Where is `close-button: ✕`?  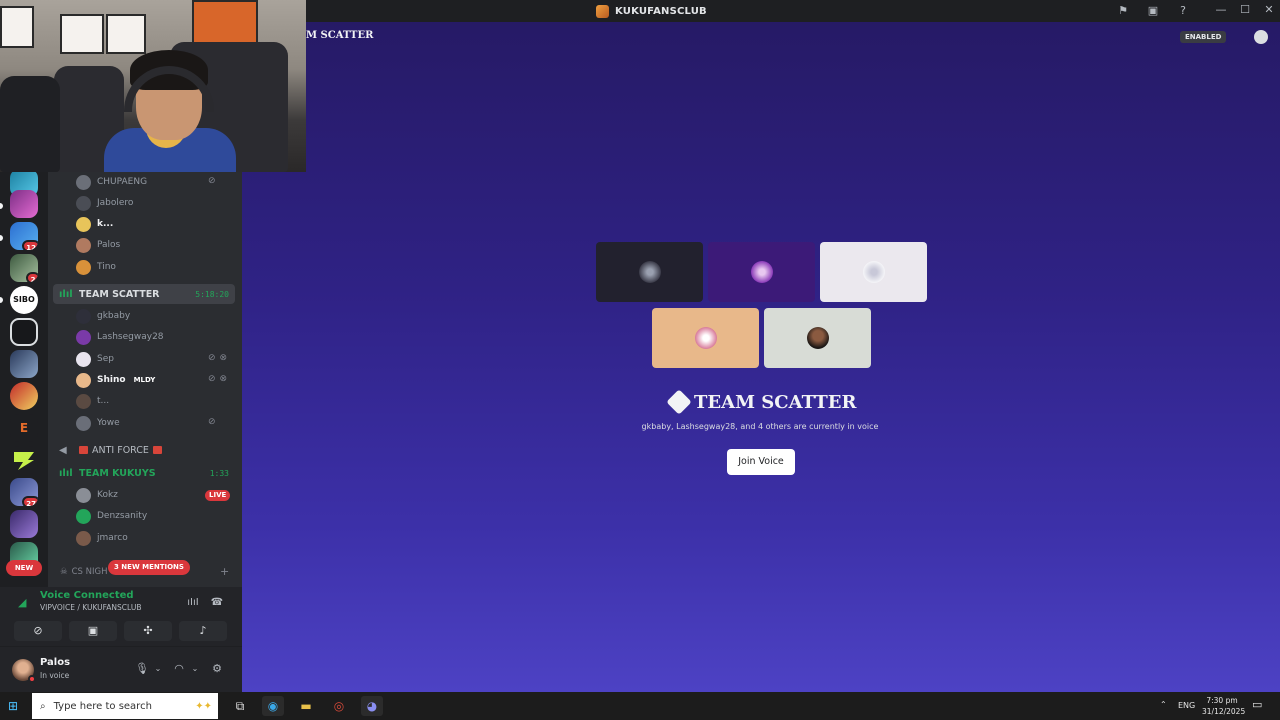
close-button: ✕ is located at coordinates (1269, 10).